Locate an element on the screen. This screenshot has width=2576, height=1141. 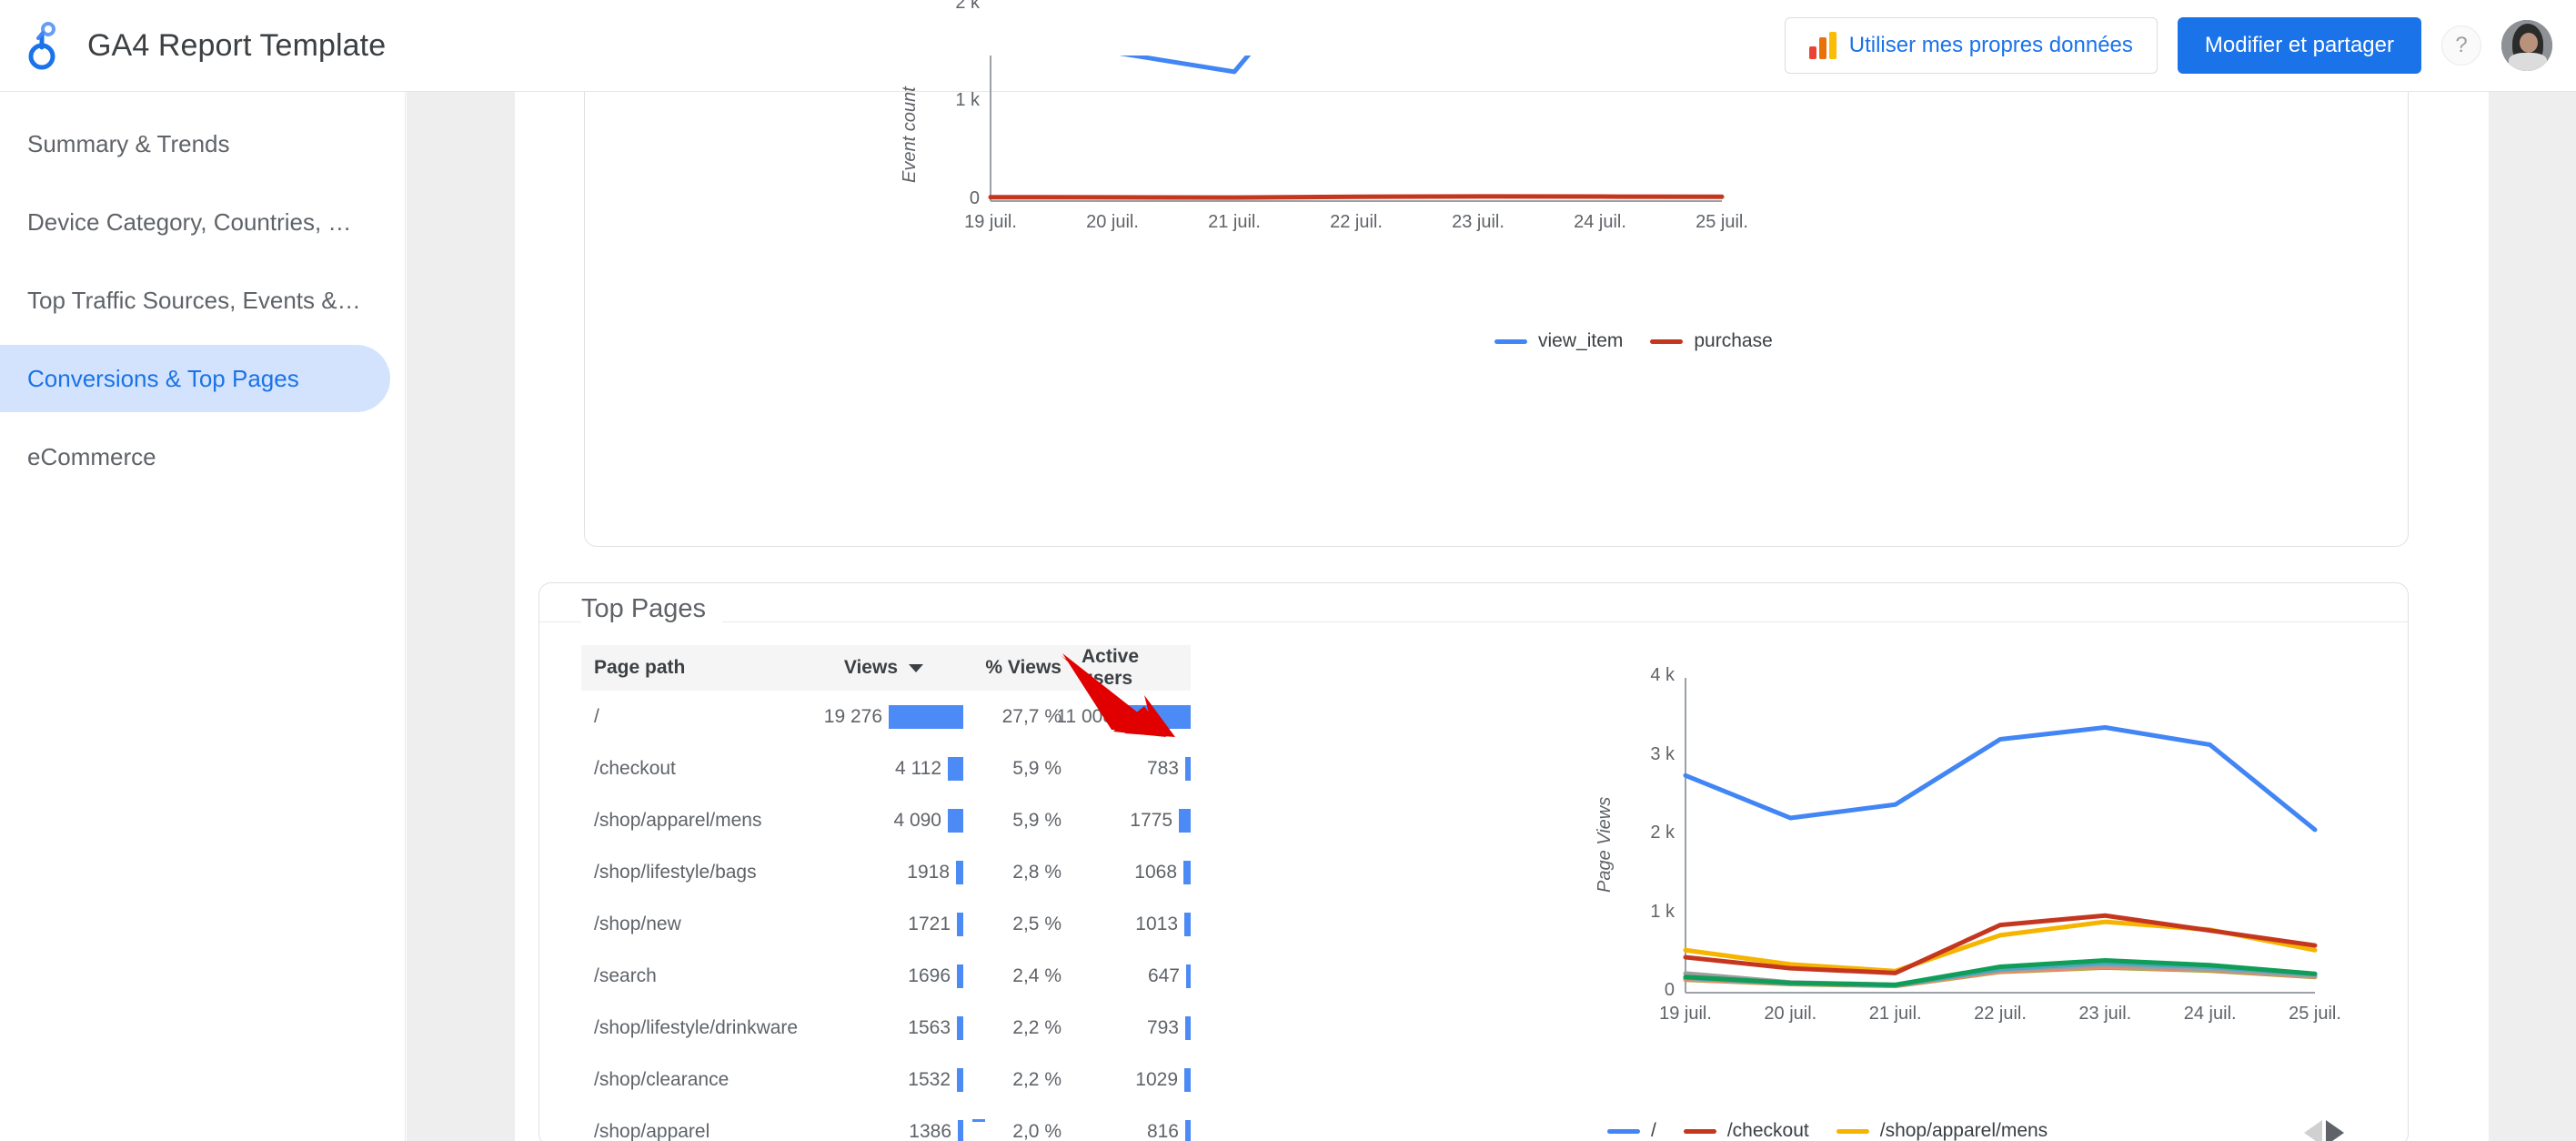
y-axis-tick: 0 is located at coordinates (1669, 990).